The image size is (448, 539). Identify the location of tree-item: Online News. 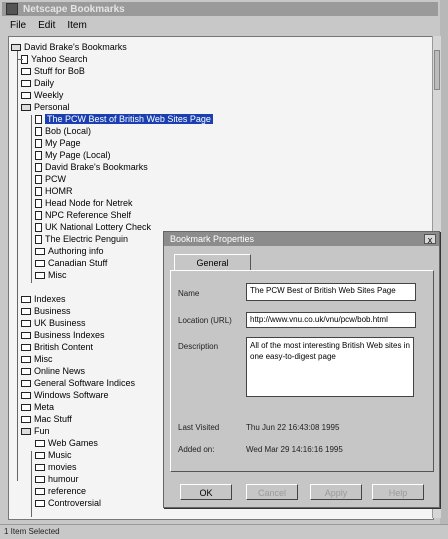
(53, 371).